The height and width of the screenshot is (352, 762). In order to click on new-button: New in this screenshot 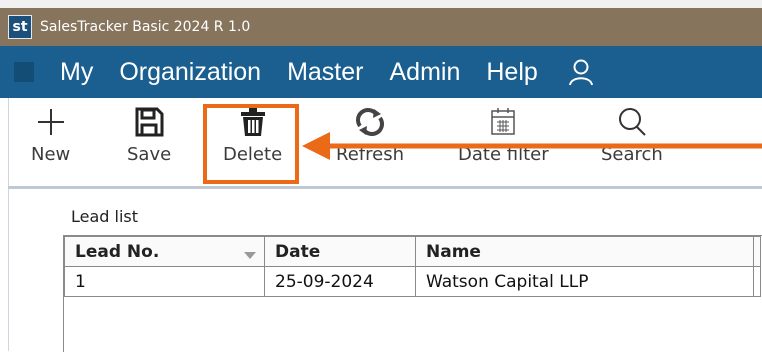, I will do `click(50, 135)`.